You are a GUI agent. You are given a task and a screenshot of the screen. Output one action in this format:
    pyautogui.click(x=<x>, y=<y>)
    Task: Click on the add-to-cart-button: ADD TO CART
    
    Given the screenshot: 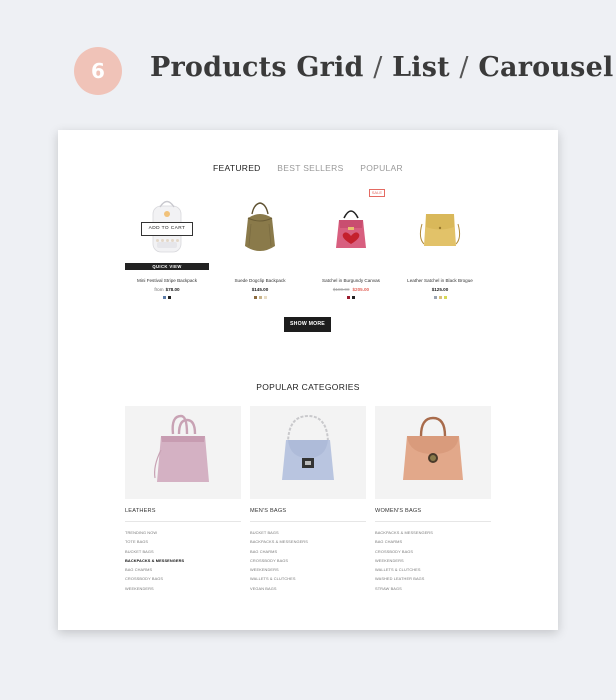 What is the action you would take?
    pyautogui.click(x=167, y=229)
    